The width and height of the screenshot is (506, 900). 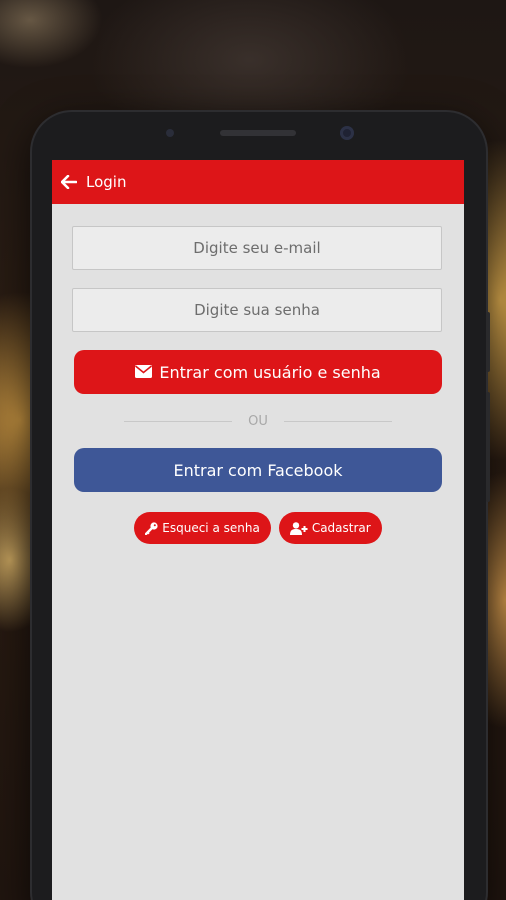 What do you see at coordinates (347, 133) in the screenshot?
I see `phone-camera` at bounding box center [347, 133].